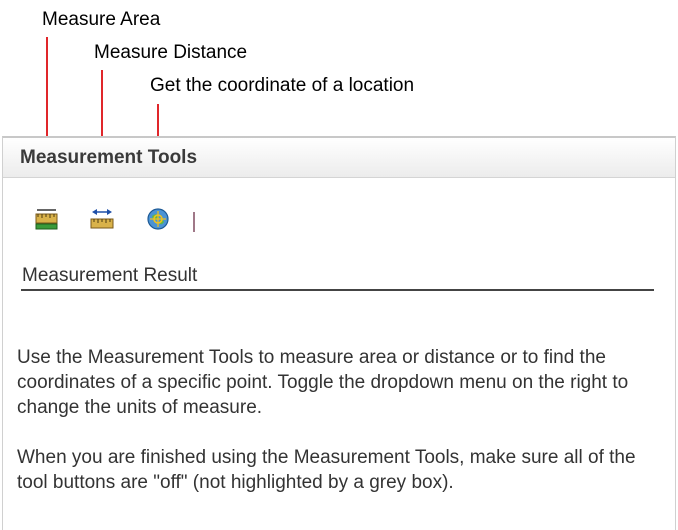  Describe the element at coordinates (171, 52) in the screenshot. I see `callout-measure-distance: Measure Distance` at that location.